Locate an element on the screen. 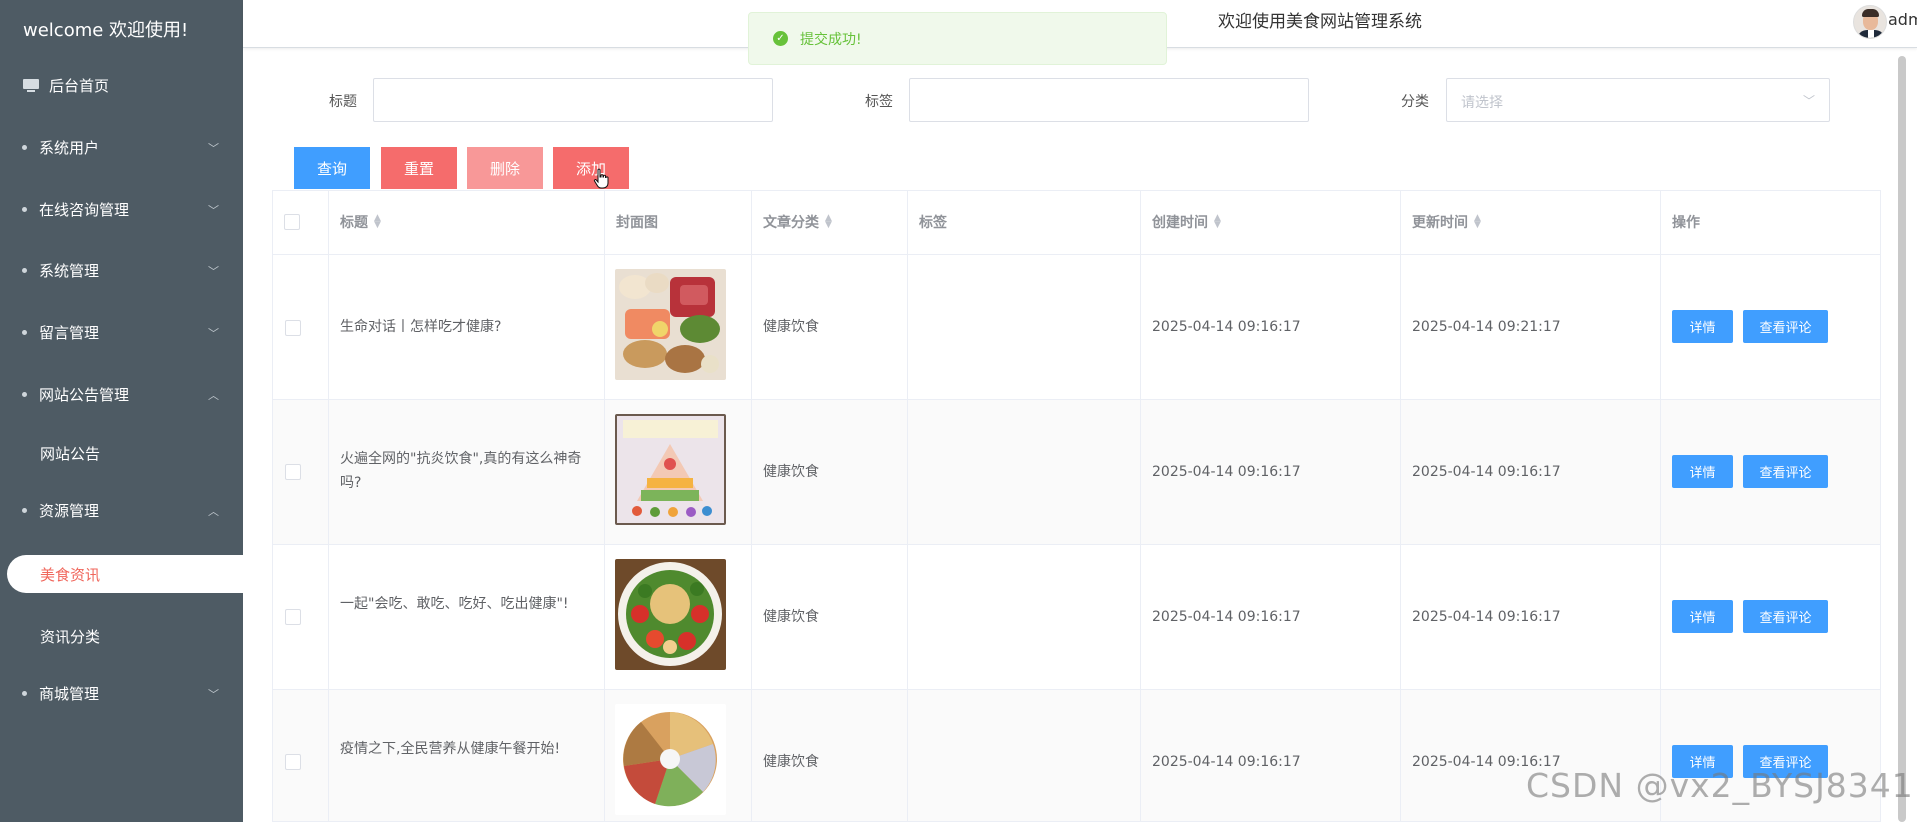 The image size is (1917, 822). scrollbar-thumb is located at coordinates (1902, 439).